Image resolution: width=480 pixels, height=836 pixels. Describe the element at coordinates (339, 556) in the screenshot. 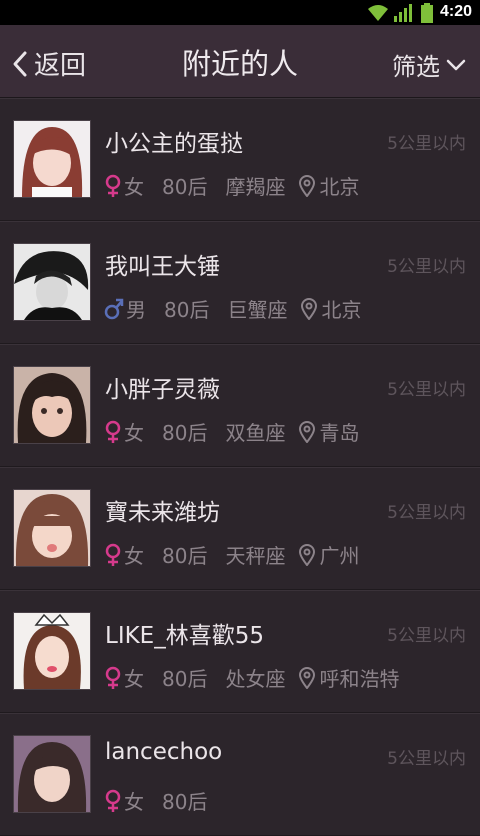

I see `location: 广州` at that location.